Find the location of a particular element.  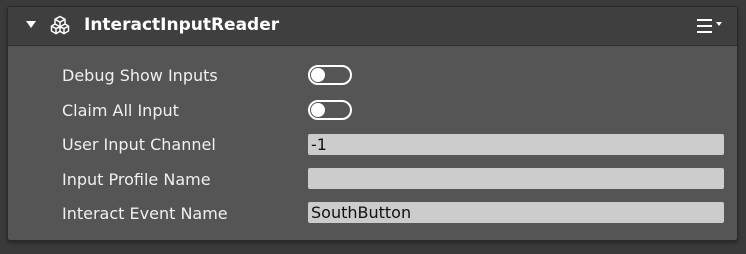

hamburger-menu-icon is located at coordinates (711, 26).